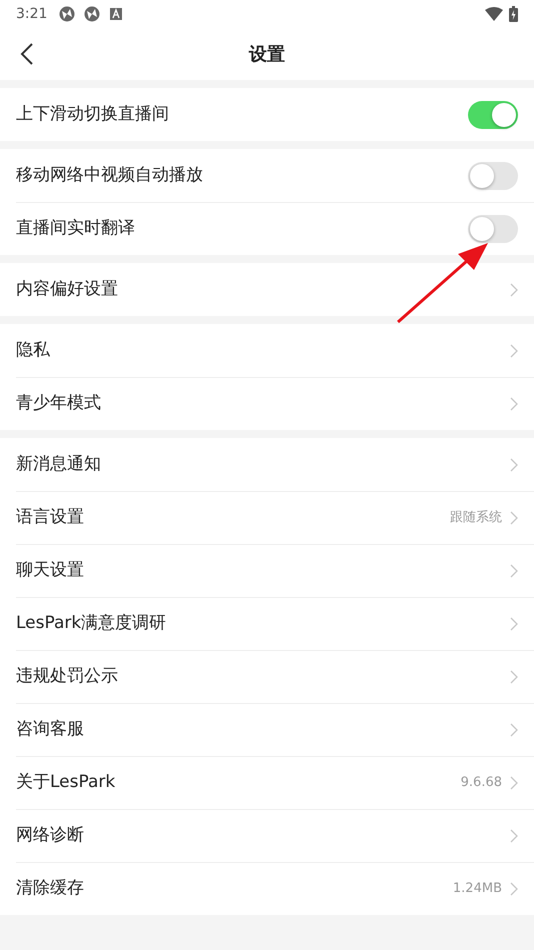  Describe the element at coordinates (50, 518) in the screenshot. I see `setting-label: 语言设置` at that location.